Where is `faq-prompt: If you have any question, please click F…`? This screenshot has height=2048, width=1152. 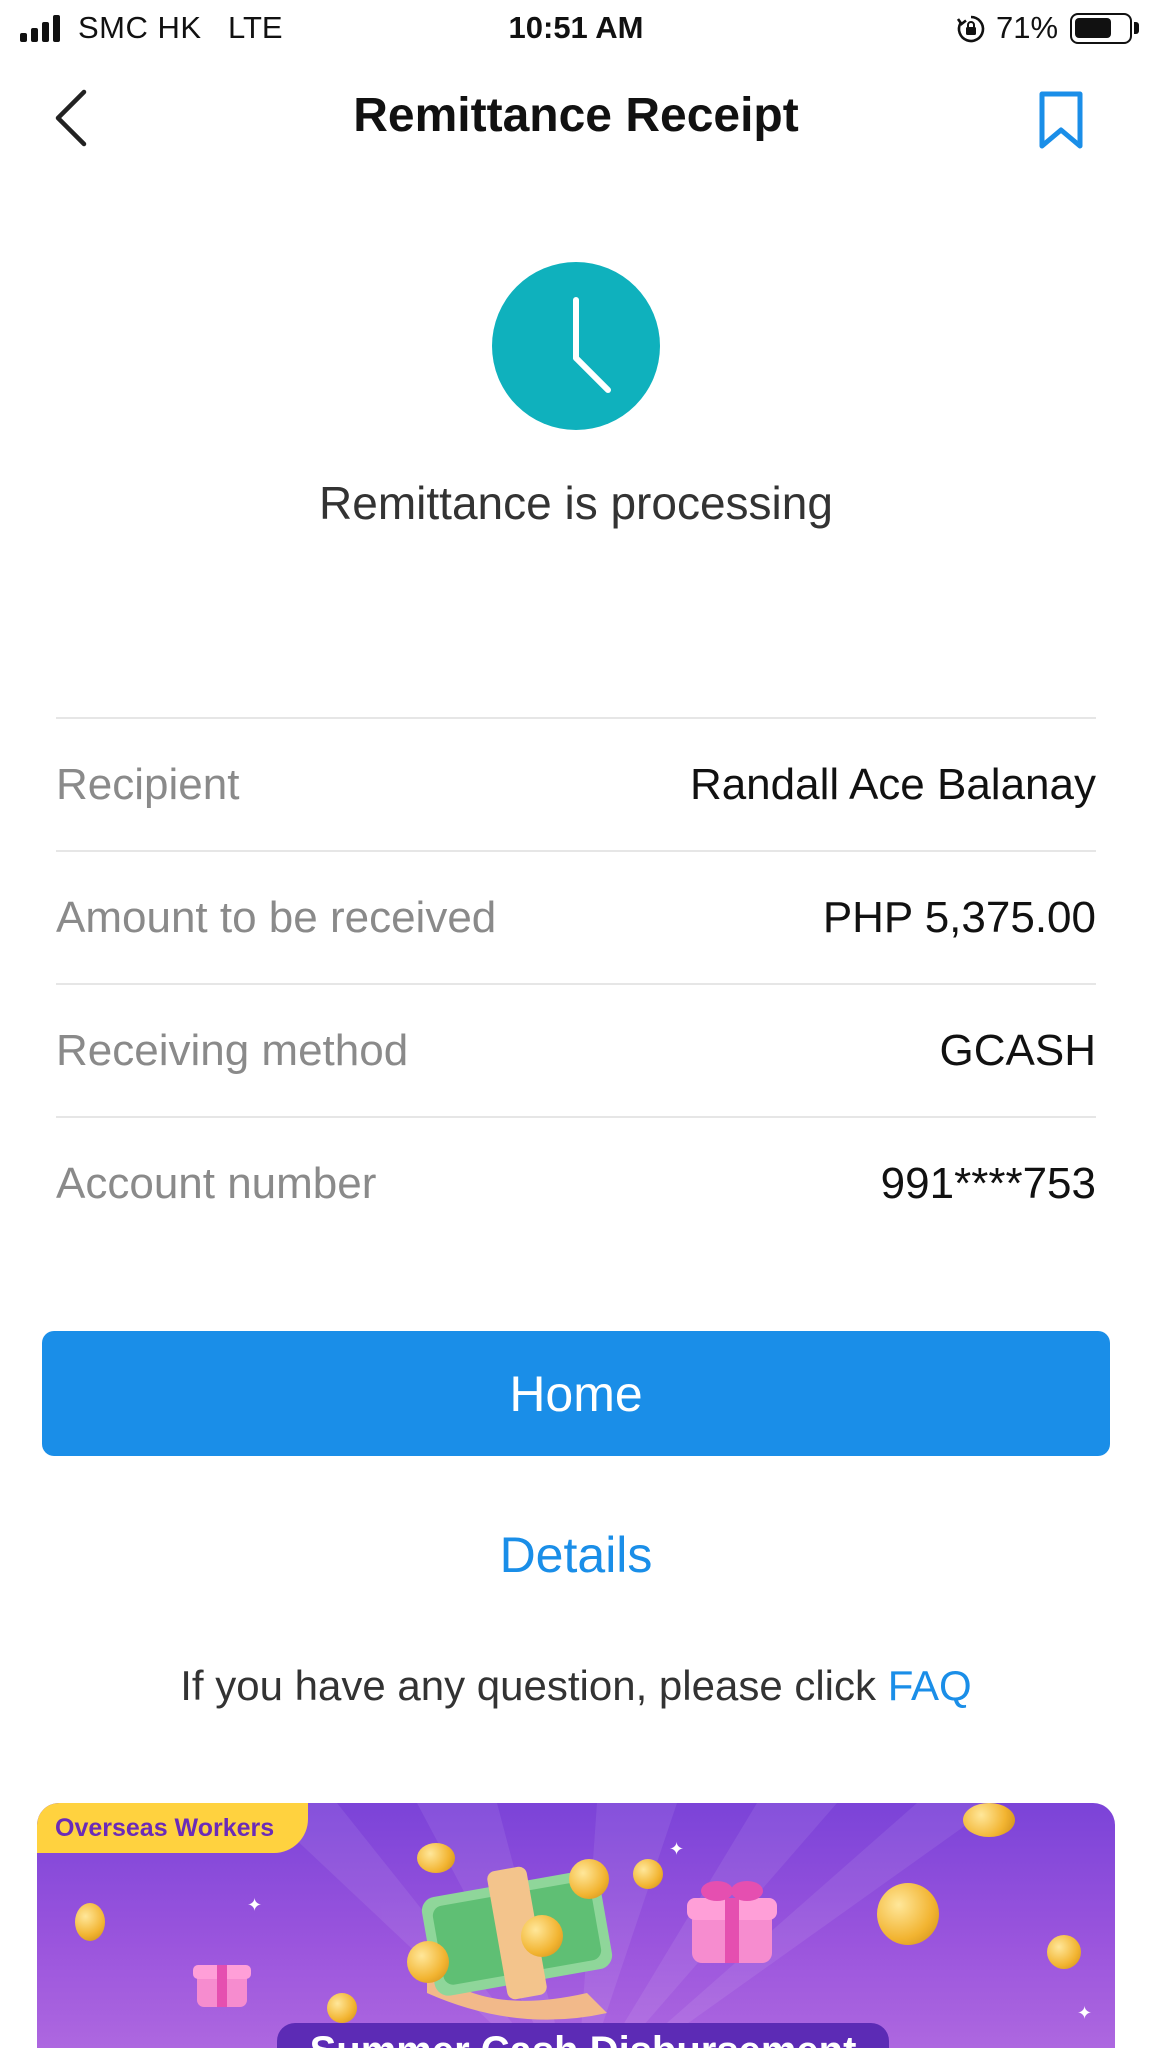
faq-prompt: If you have any question, please click F… is located at coordinates (576, 1686).